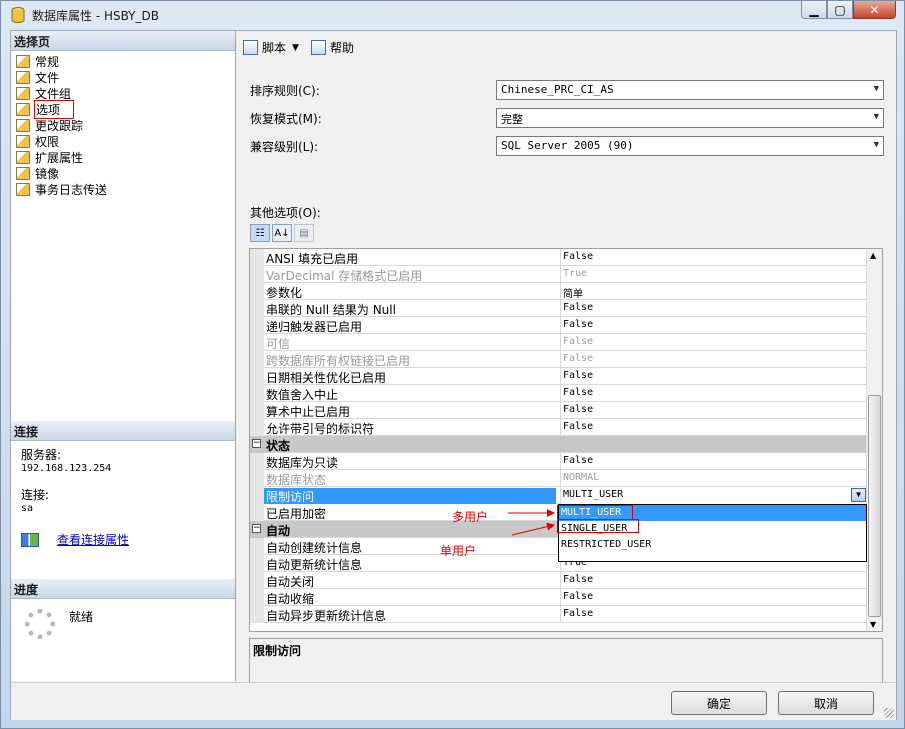 The image size is (905, 729). Describe the element at coordinates (66, 468) in the screenshot. I see `server-value: 192.168.123.254` at that location.